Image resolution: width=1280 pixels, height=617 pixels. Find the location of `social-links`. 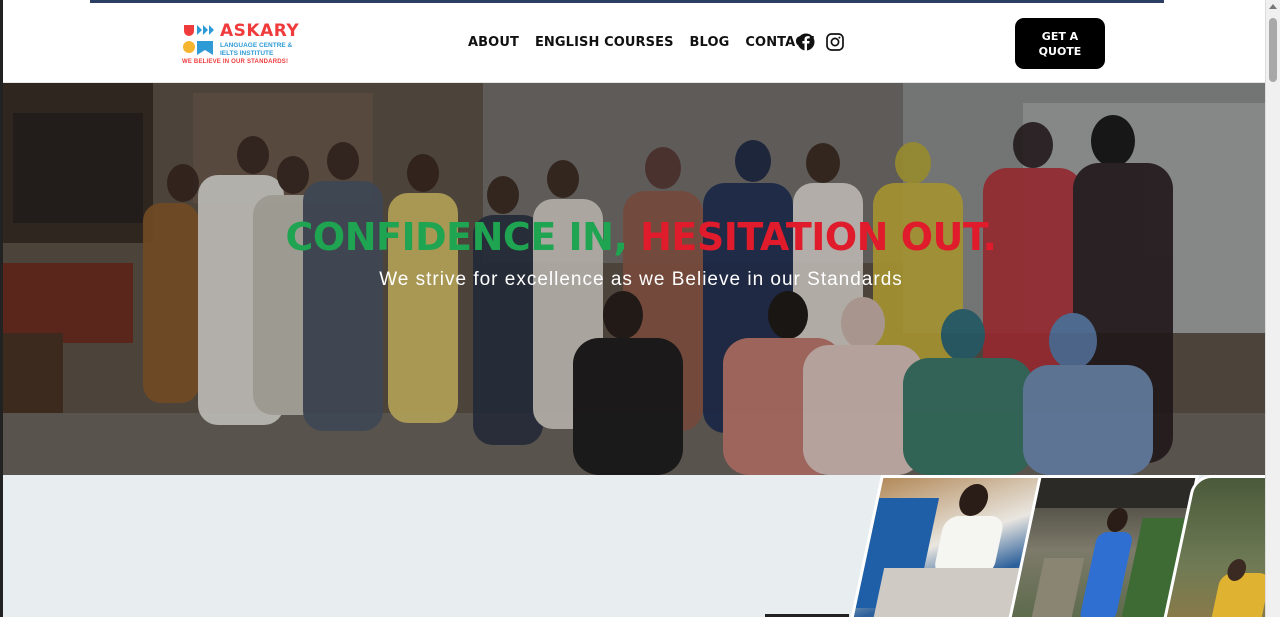

social-links is located at coordinates (820, 42).